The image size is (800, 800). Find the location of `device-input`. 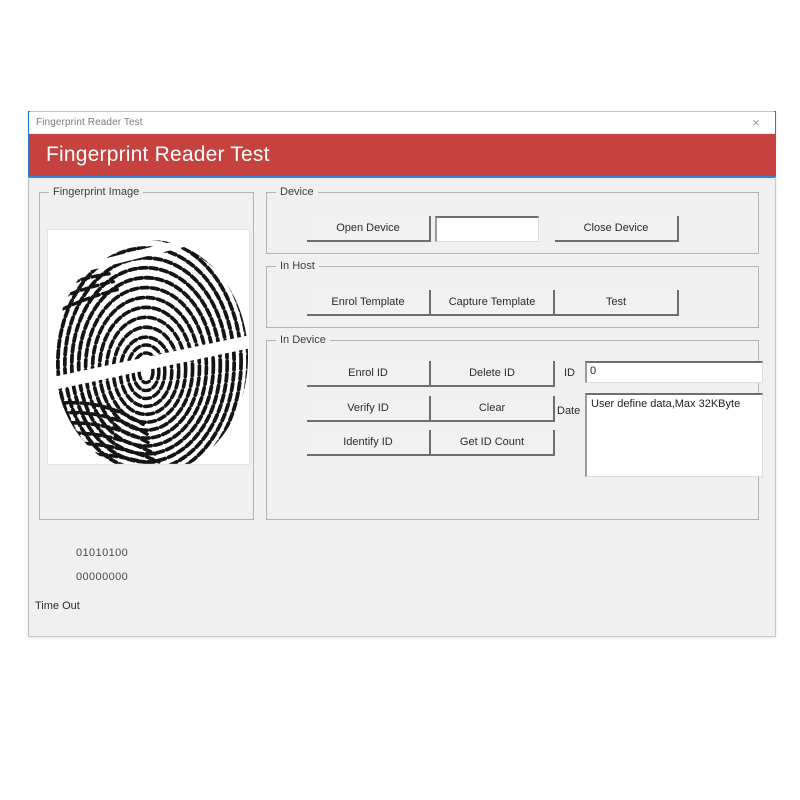

device-input is located at coordinates (487, 229).